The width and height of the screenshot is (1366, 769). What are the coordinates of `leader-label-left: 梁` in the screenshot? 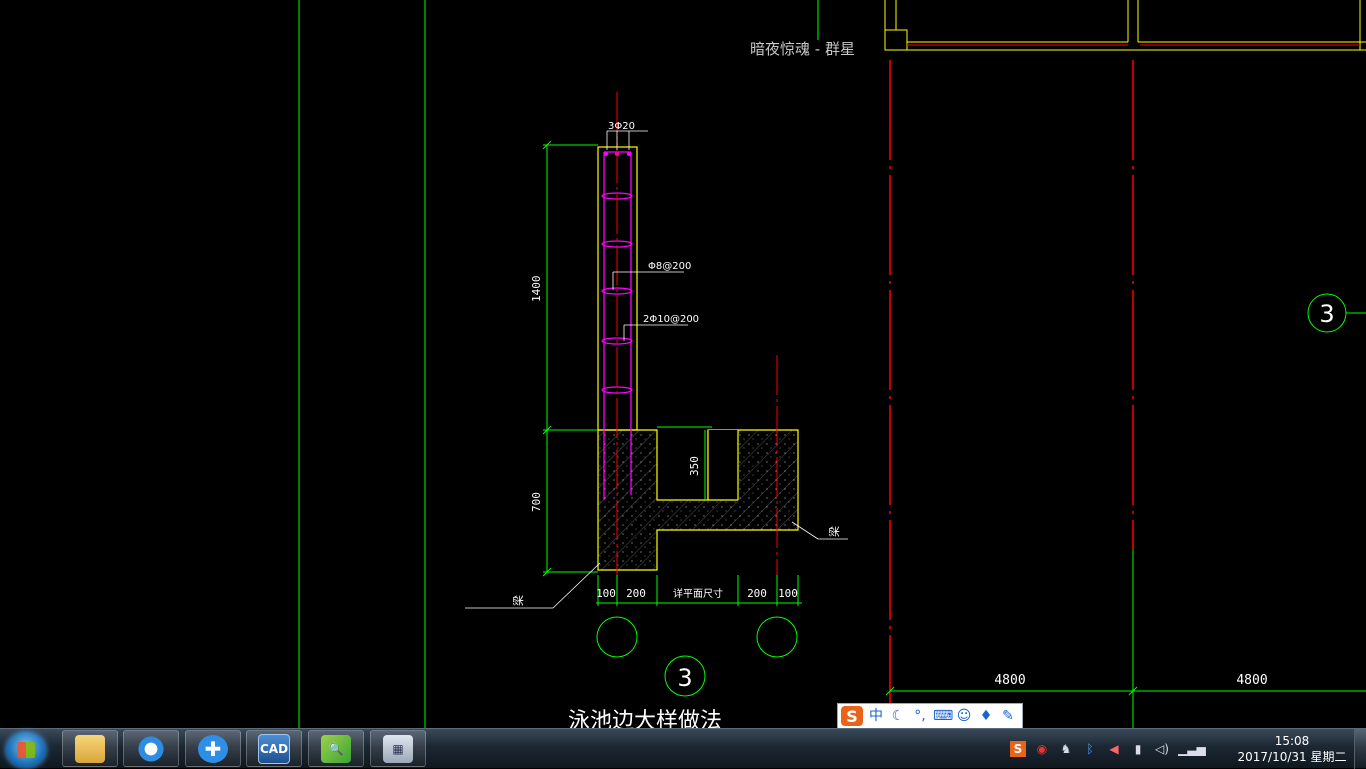 It's located at (518, 600).